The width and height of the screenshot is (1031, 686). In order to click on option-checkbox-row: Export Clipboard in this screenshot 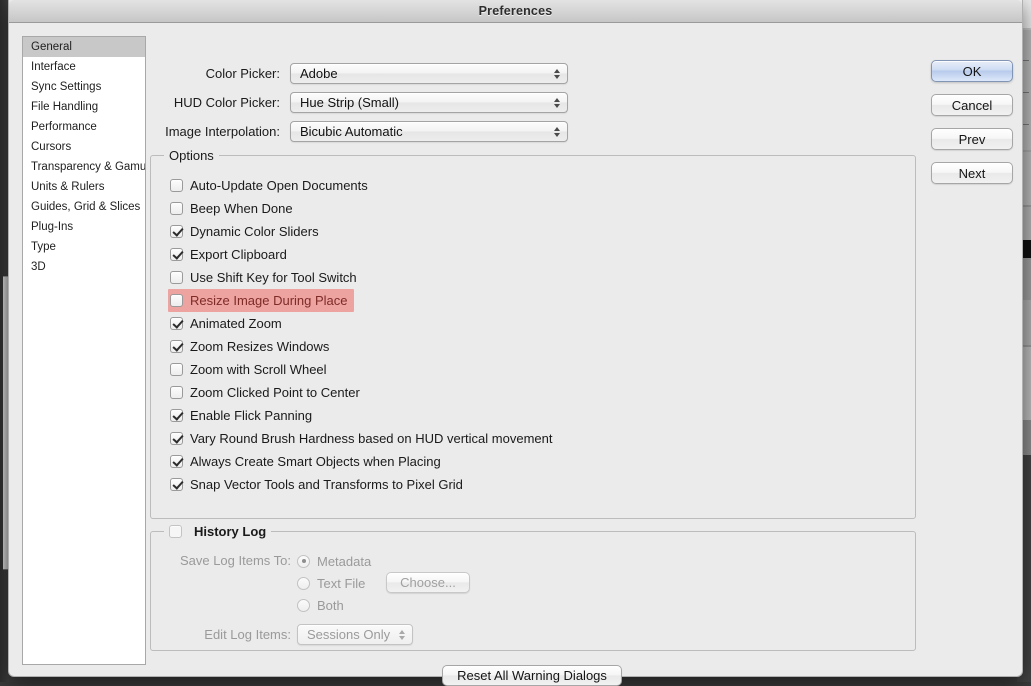, I will do `click(227, 254)`.